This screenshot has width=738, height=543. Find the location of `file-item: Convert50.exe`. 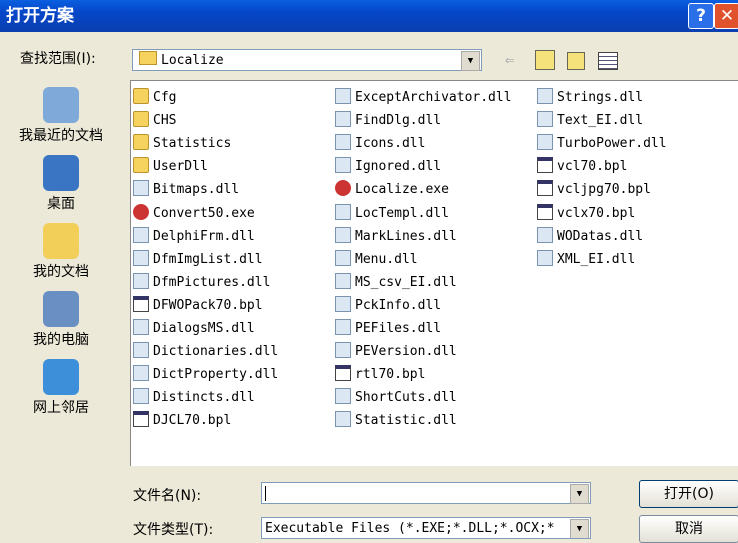

file-item: Convert50.exe is located at coordinates (194, 213).